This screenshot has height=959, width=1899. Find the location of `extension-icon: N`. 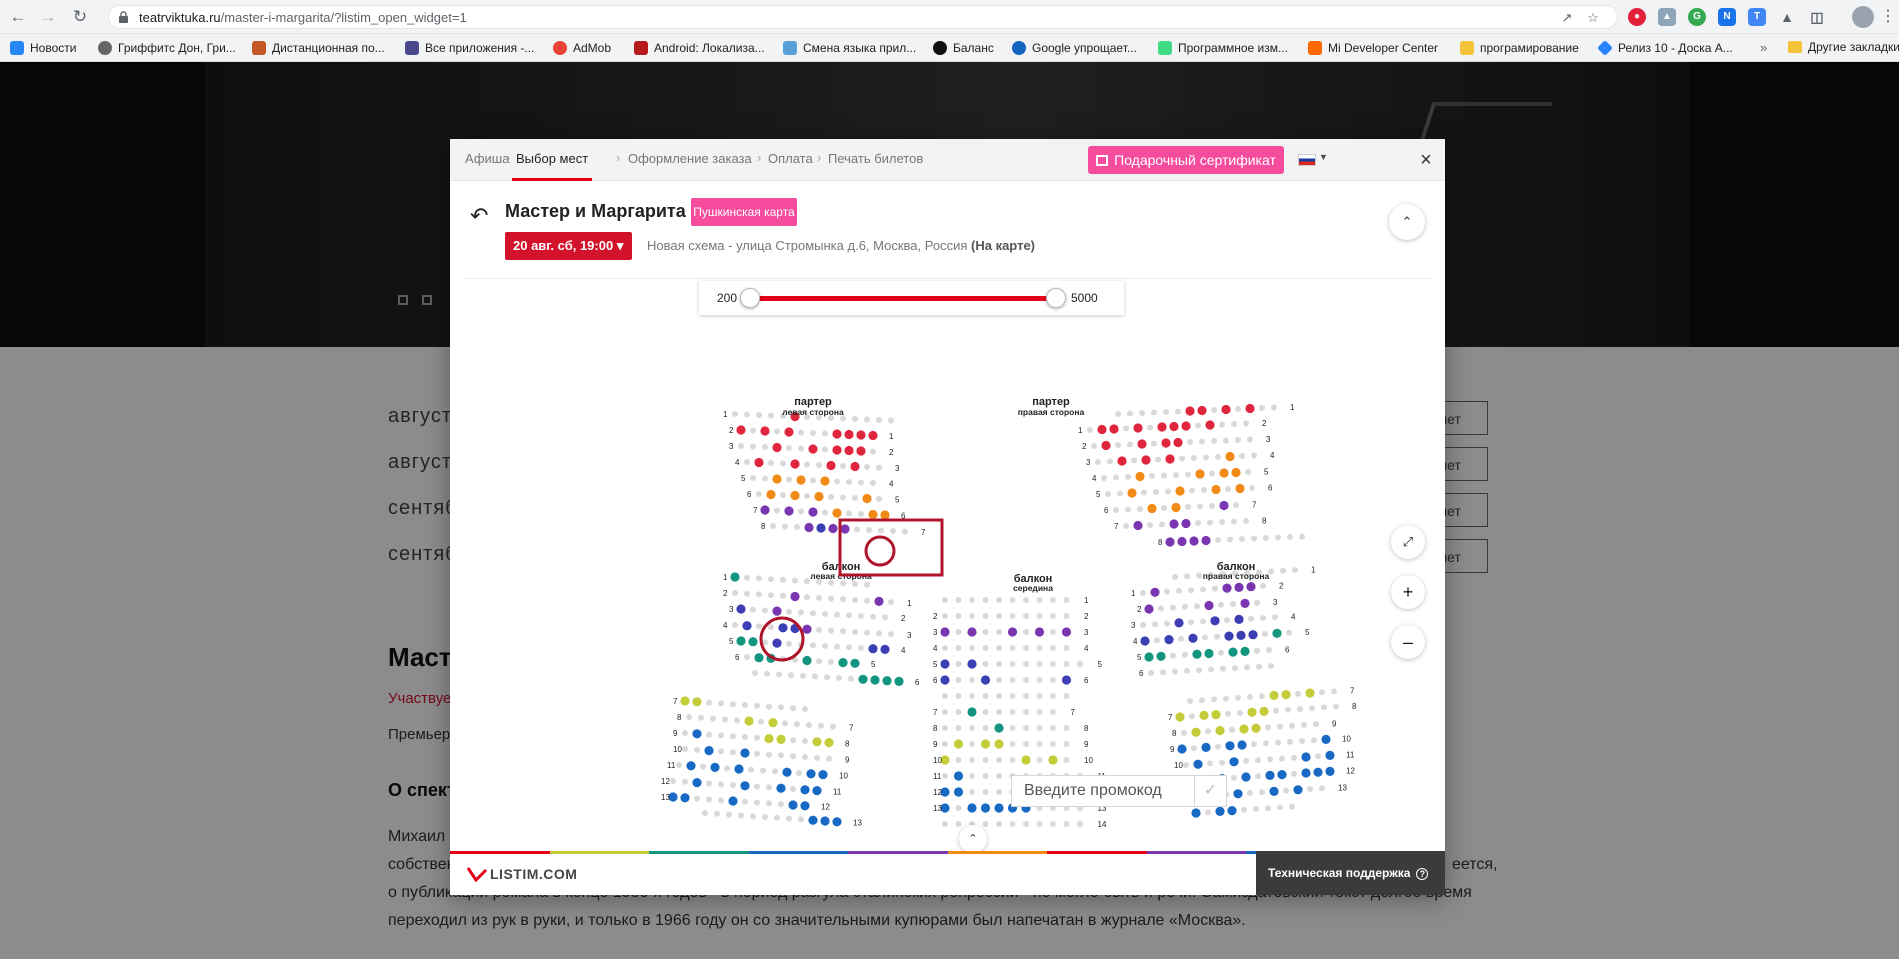

extension-icon: N is located at coordinates (1727, 17).